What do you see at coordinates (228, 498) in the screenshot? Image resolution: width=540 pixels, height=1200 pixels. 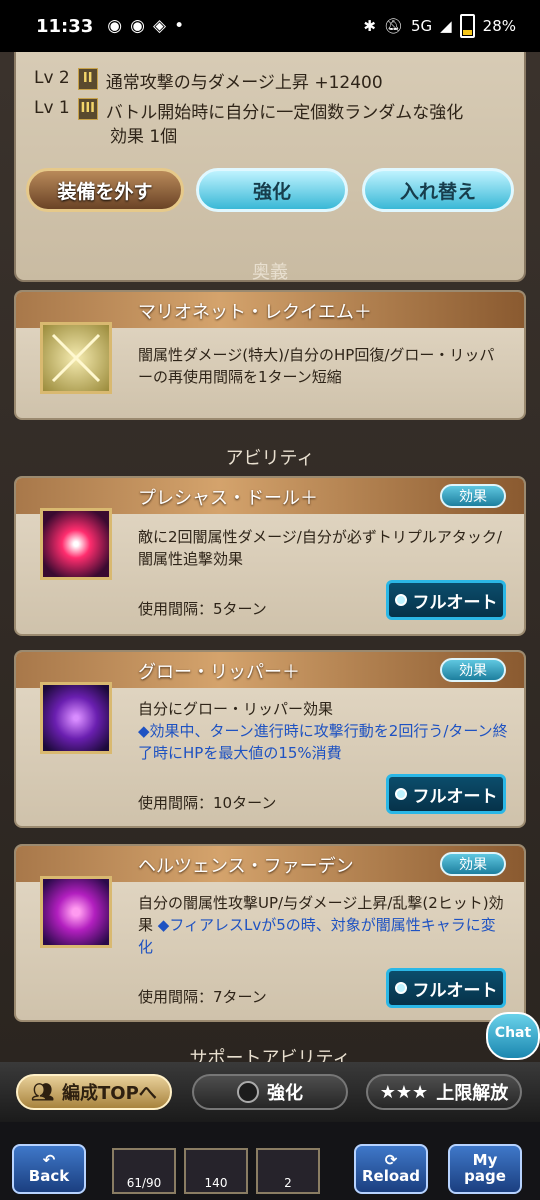 I see `ability-name: プレシャス・ドール＋` at bounding box center [228, 498].